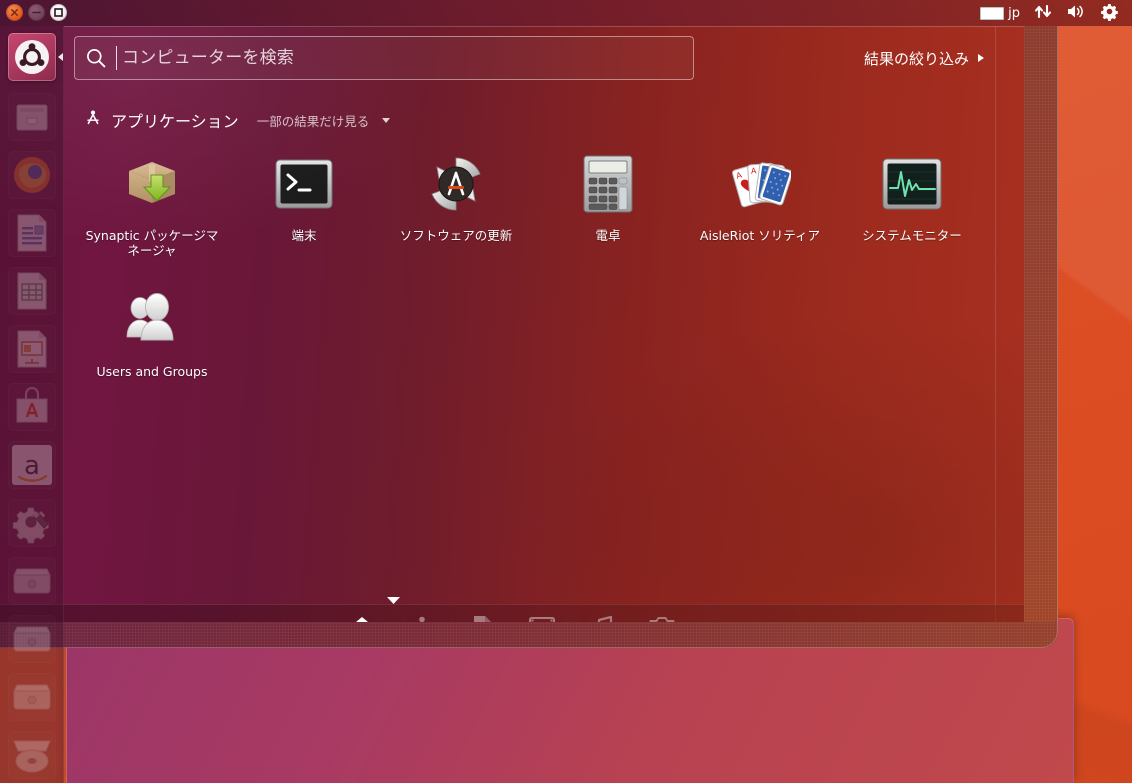 The height and width of the screenshot is (783, 1132). I want to click on applications-lens-icon, so click(93, 120).